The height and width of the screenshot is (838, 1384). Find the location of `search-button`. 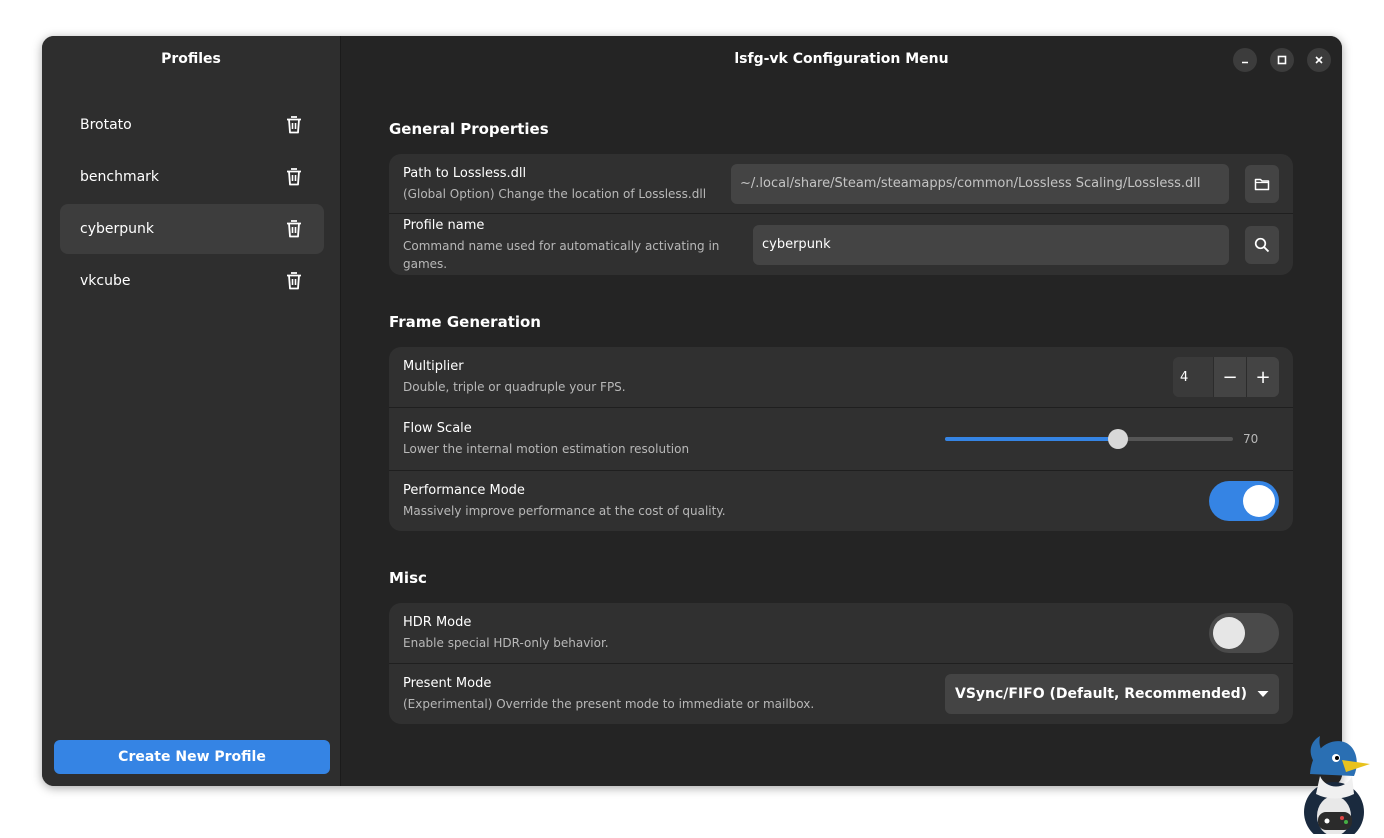

search-button is located at coordinates (1262, 245).